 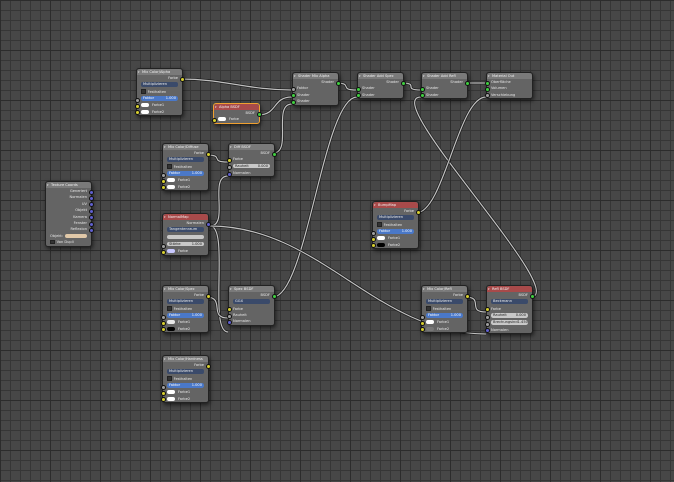 What do you see at coordinates (251, 301) in the screenshot?
I see `dropdown-select: GGX` at bounding box center [251, 301].